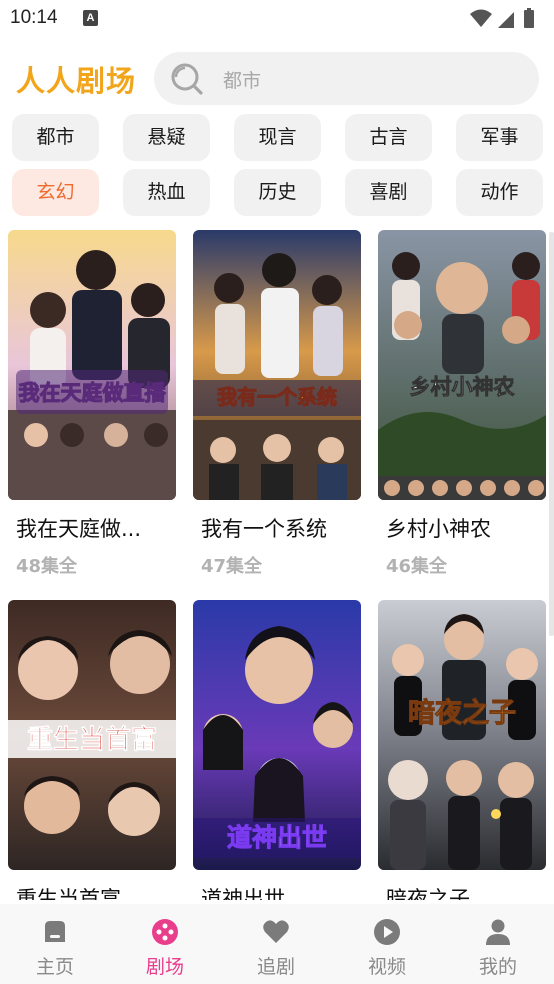 This screenshot has width=554, height=984. I want to click on status-time: 10:14, so click(34, 17).